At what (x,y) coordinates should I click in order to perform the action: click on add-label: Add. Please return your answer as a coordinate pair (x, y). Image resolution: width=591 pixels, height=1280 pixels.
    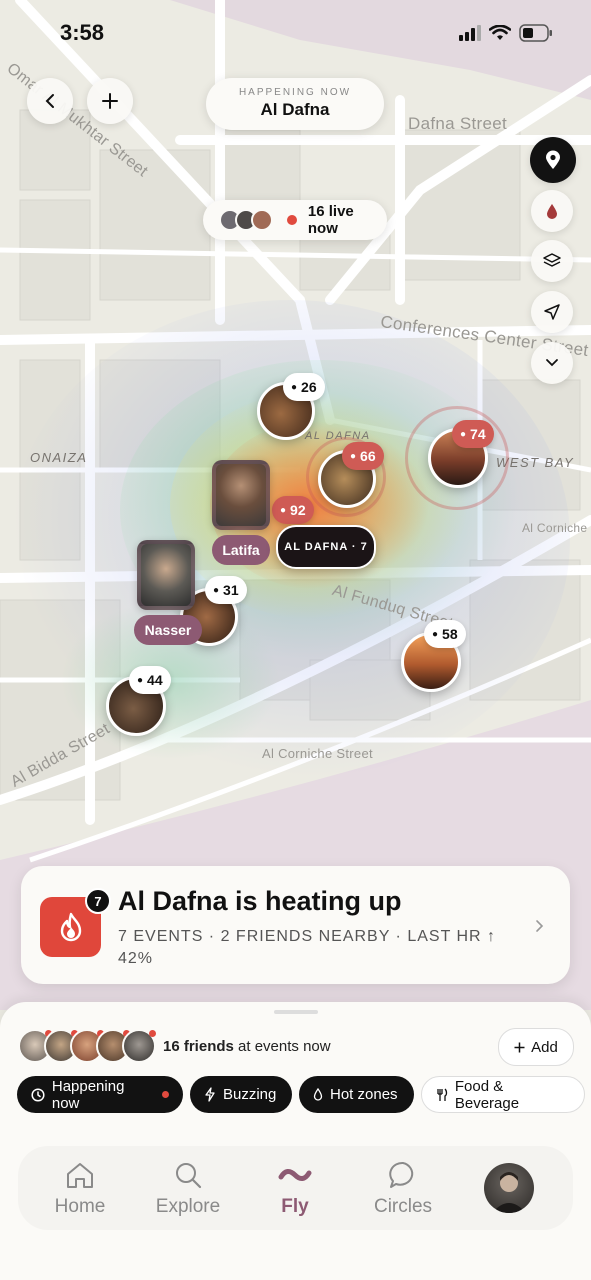
    Looking at the image, I should click on (544, 1047).